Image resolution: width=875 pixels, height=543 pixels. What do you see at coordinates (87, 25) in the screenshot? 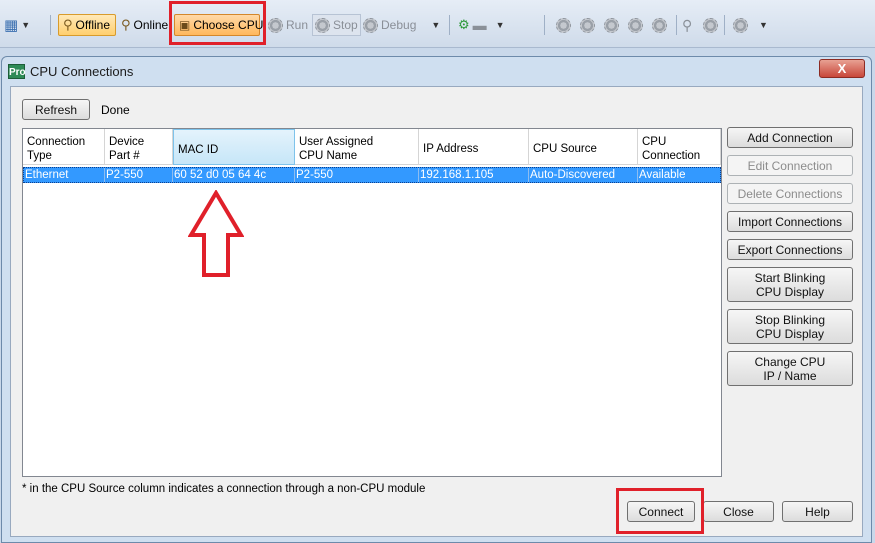
I see `offline-button: ⚲ Offline` at bounding box center [87, 25].